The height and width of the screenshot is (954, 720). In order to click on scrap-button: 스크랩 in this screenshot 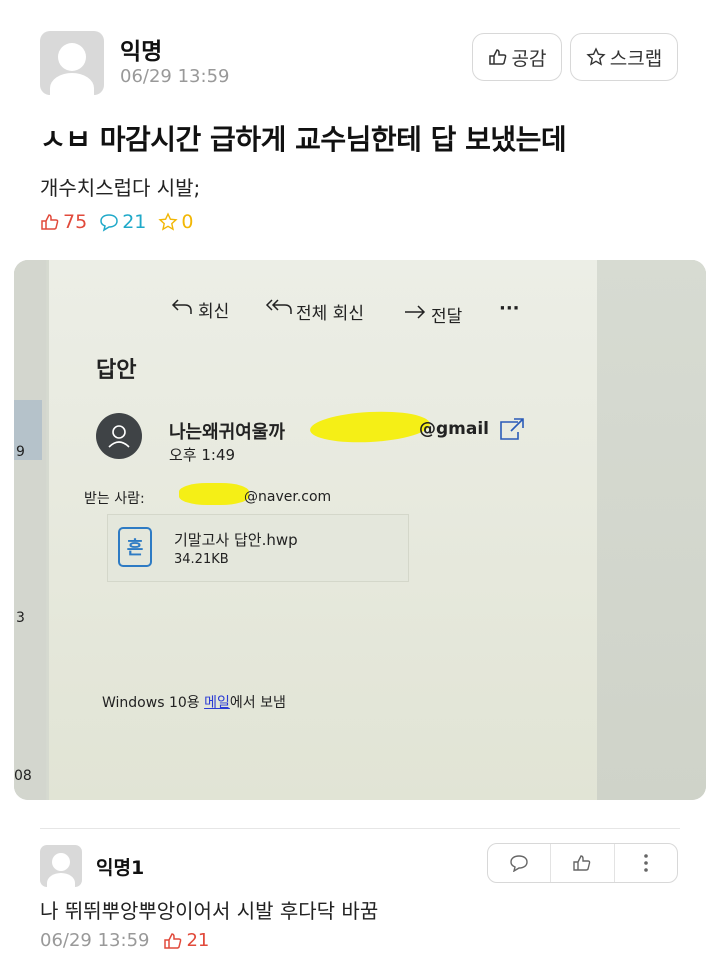, I will do `click(624, 57)`.